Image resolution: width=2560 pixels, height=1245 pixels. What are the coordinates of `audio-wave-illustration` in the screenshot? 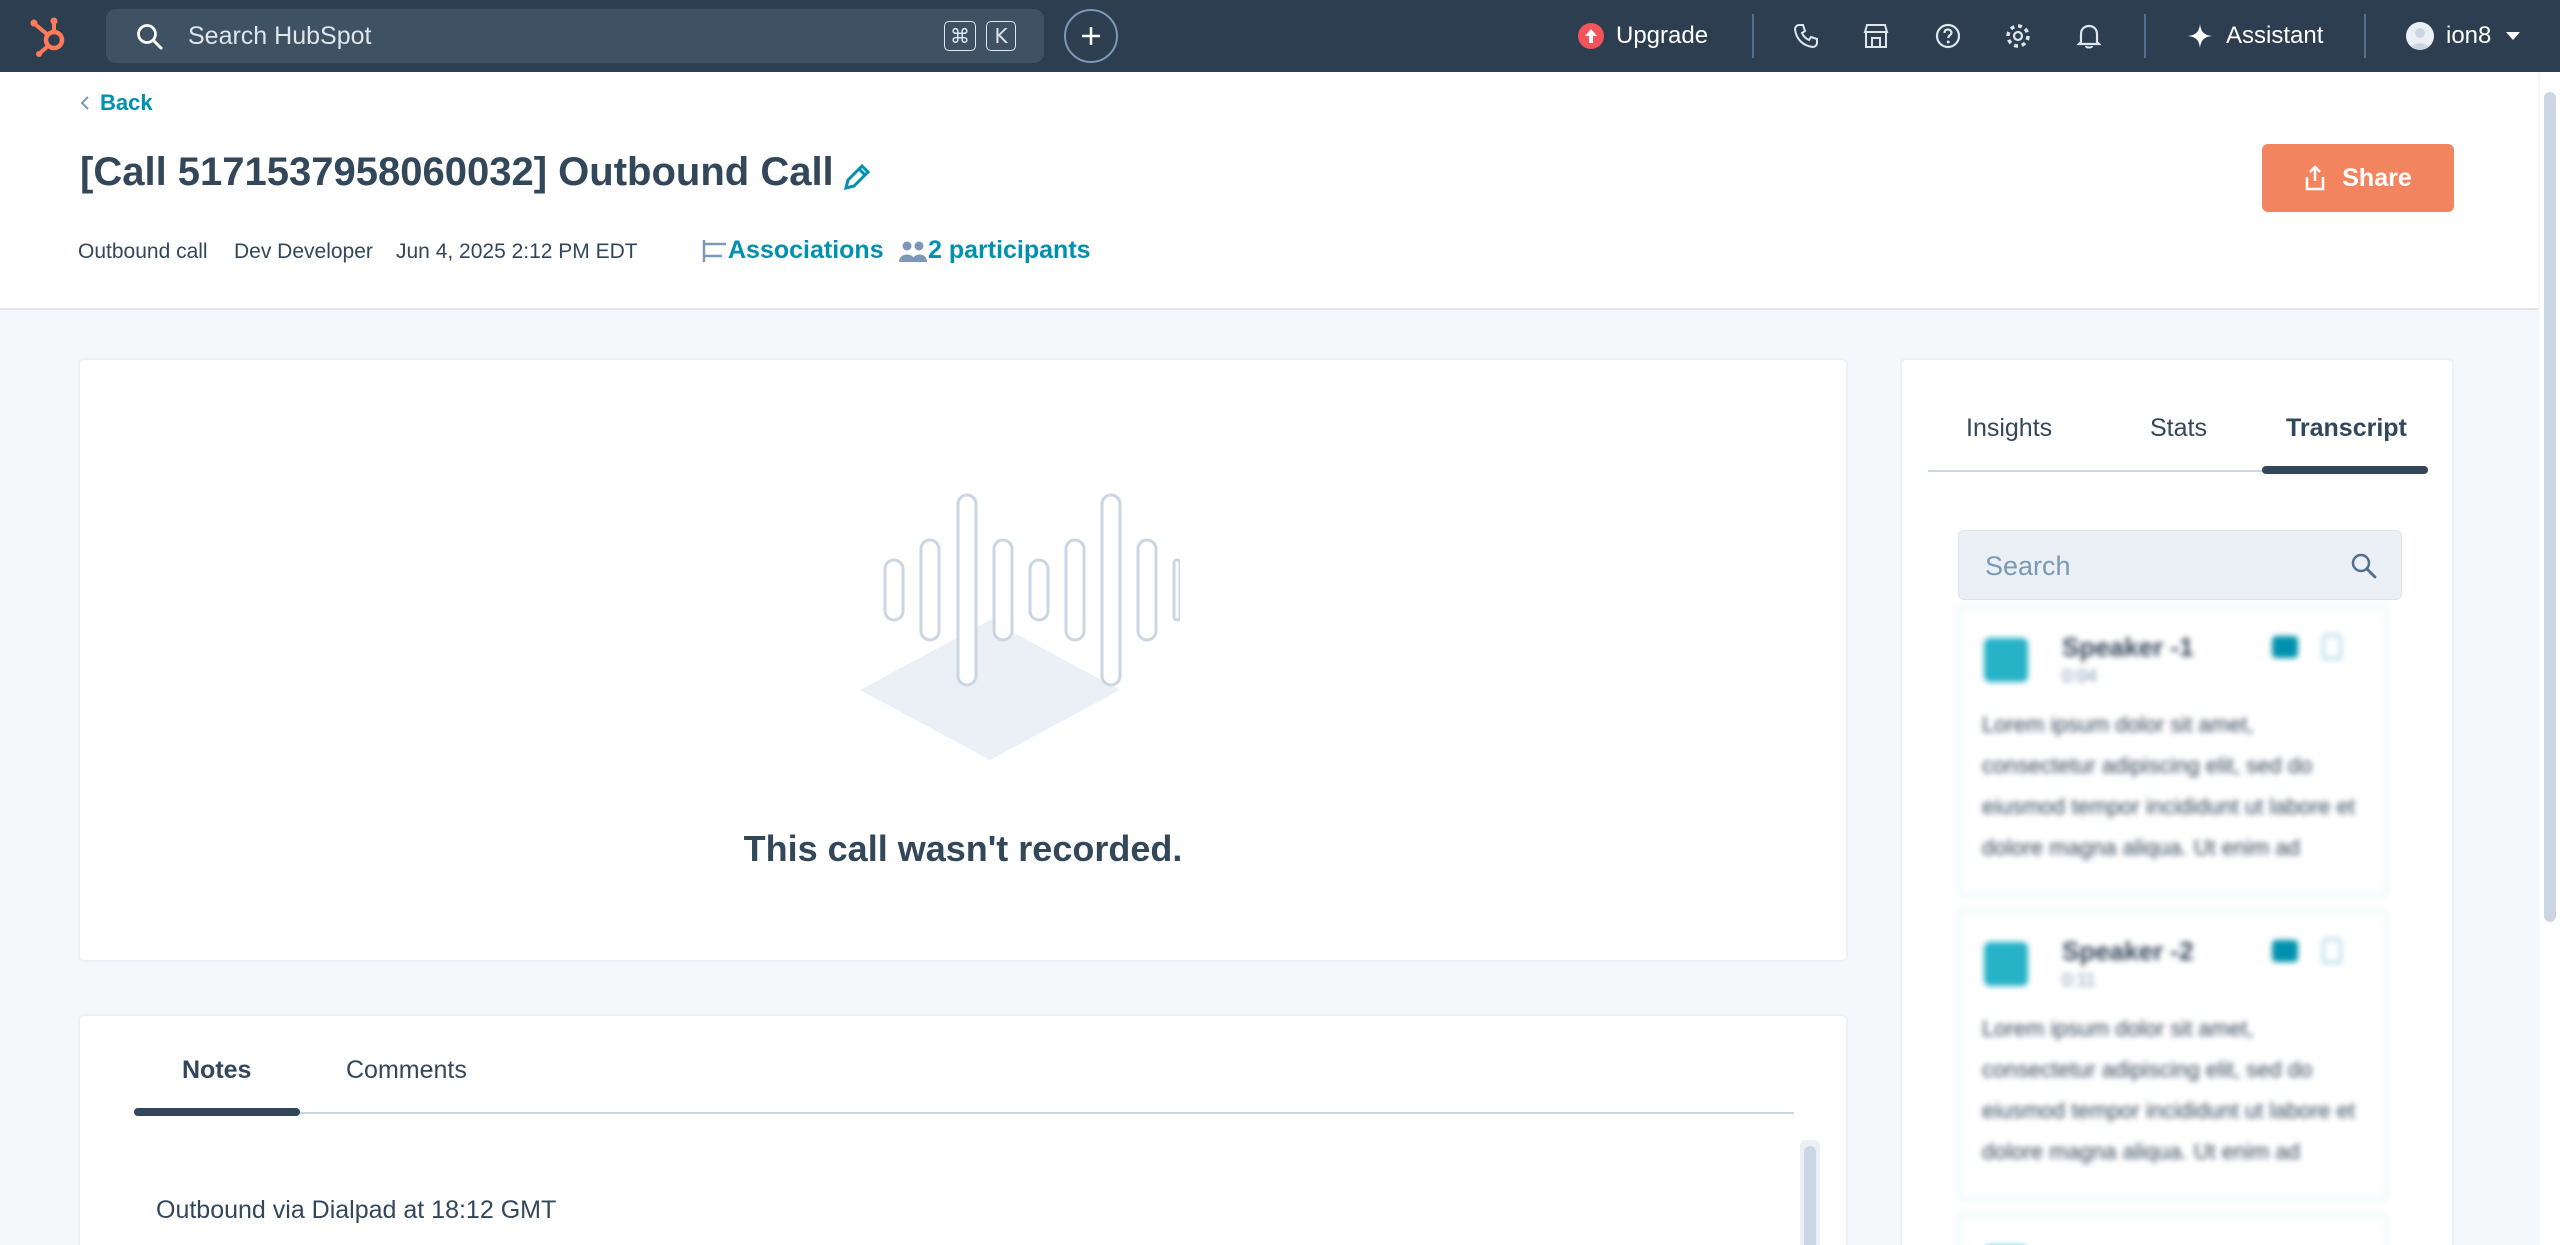 It's located at (1020, 626).